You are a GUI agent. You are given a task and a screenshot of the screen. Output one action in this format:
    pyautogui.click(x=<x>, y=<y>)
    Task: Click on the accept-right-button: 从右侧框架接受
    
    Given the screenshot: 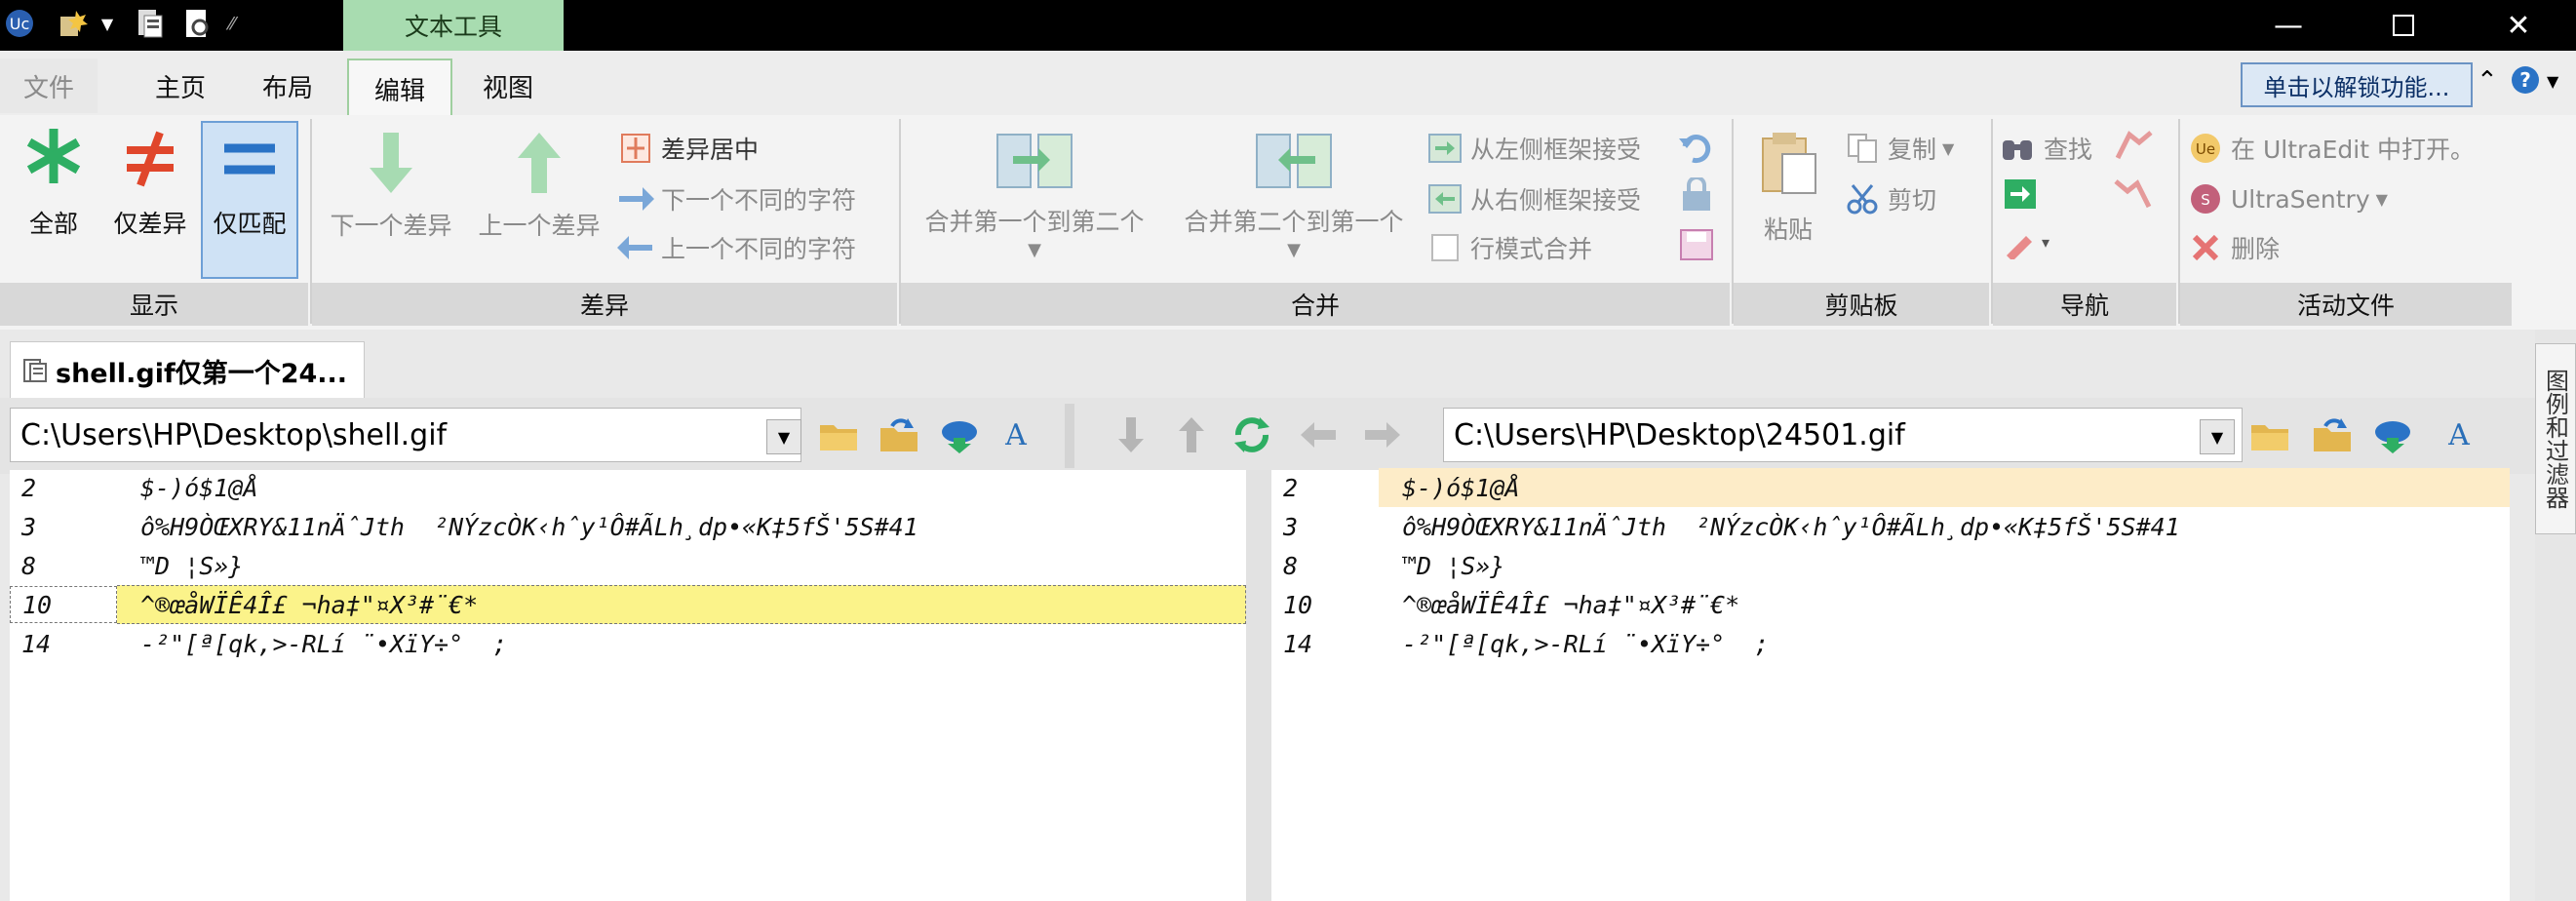 What is the action you would take?
    pyautogui.click(x=1533, y=199)
    